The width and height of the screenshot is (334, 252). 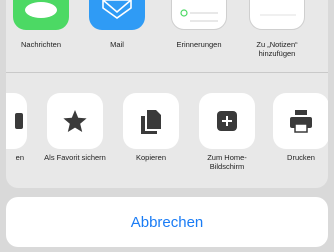 What do you see at coordinates (151, 121) in the screenshot?
I see `copy-icon` at bounding box center [151, 121].